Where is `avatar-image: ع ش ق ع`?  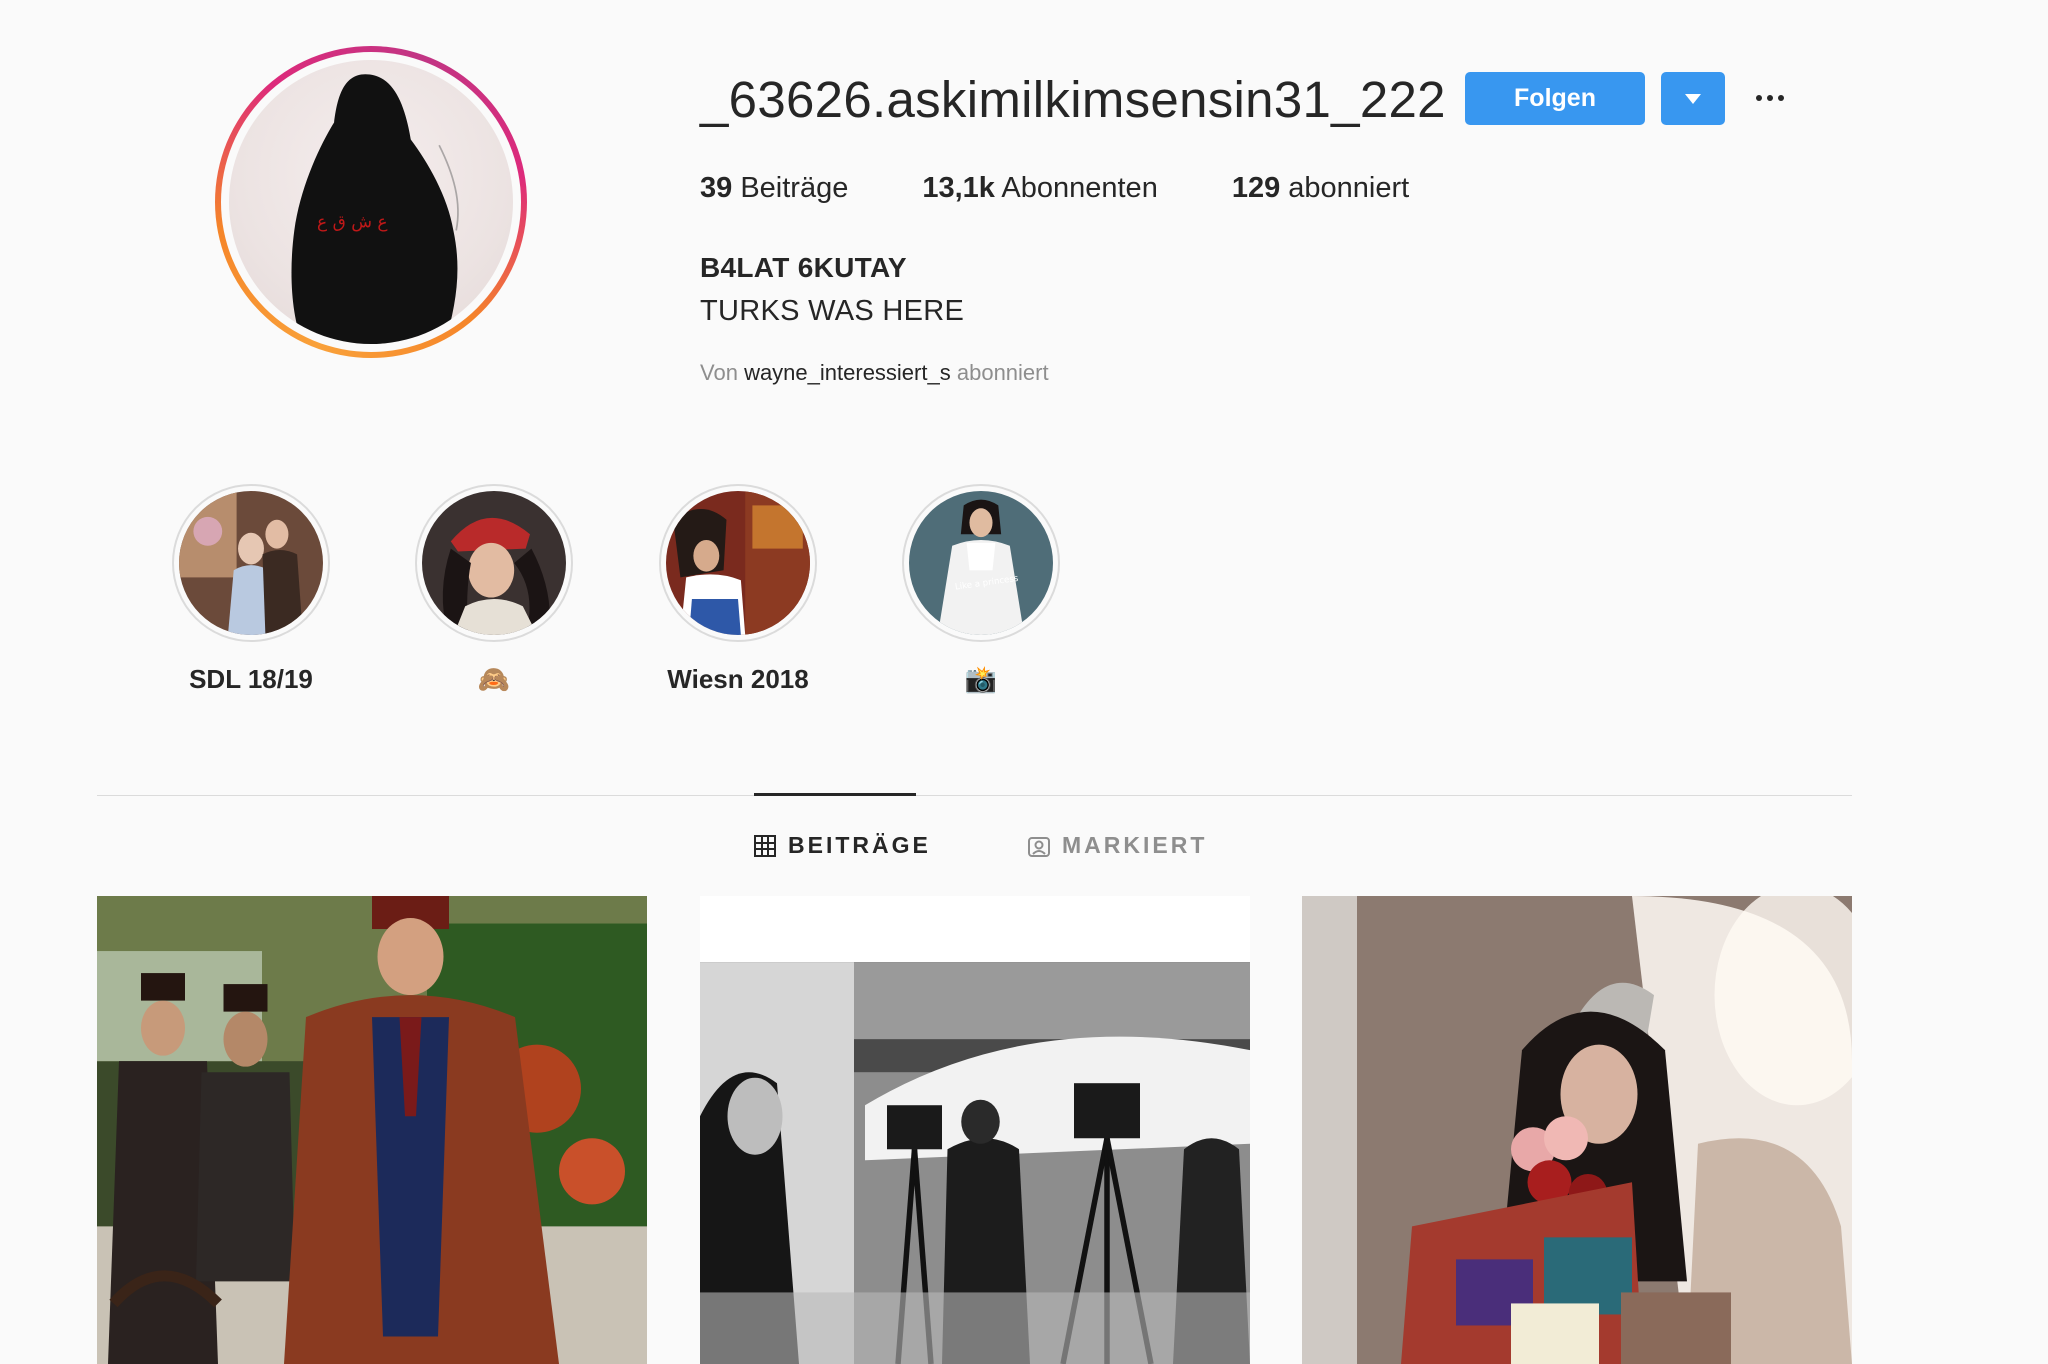 avatar-image: ع ش ق ع is located at coordinates (371, 202).